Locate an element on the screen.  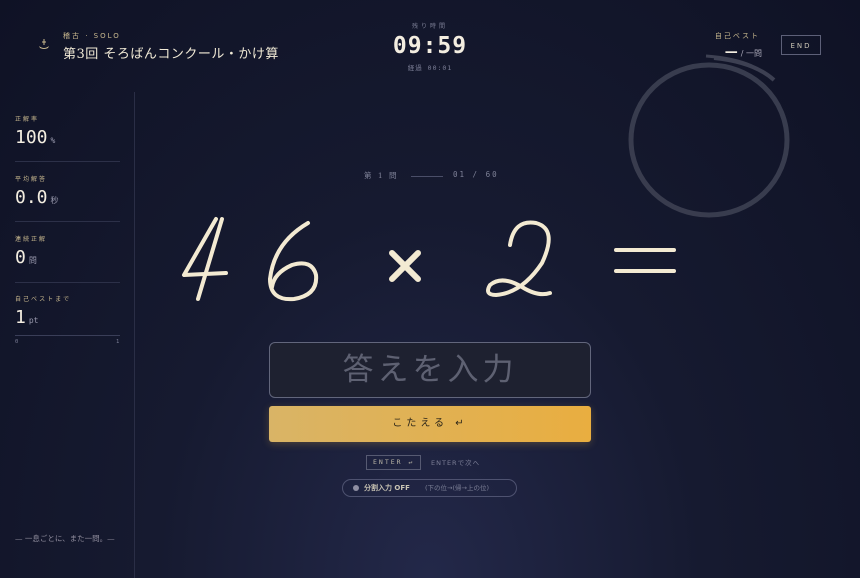
accuracy-label: 正解率 is located at coordinates (27, 119).